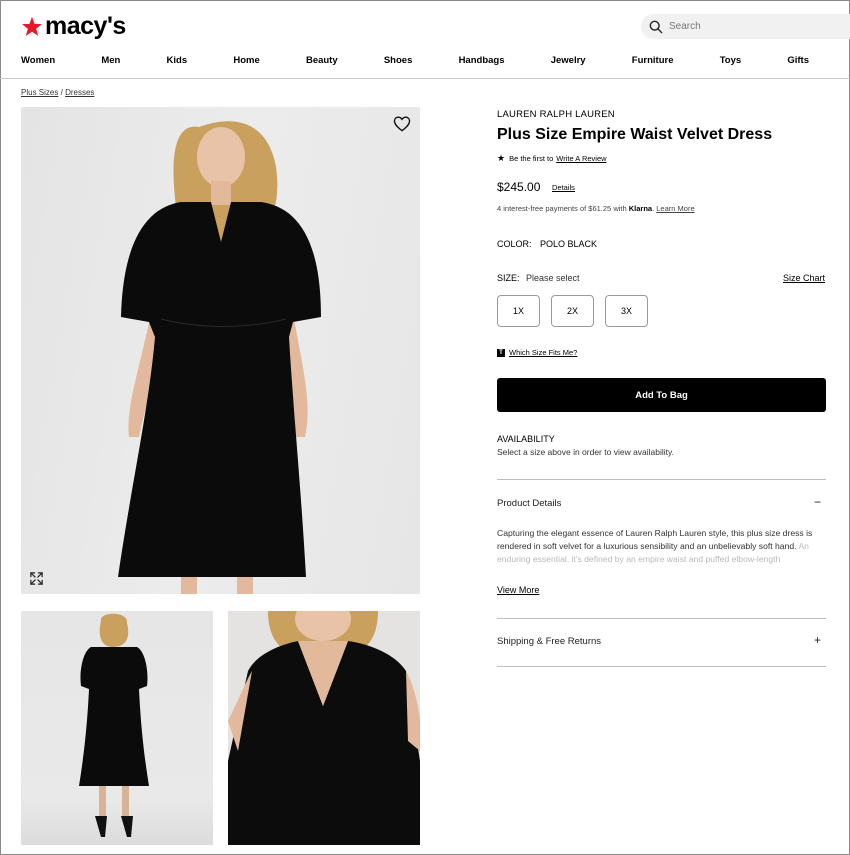  What do you see at coordinates (640, 208) in the screenshot?
I see `klarna-brand: Klarna` at bounding box center [640, 208].